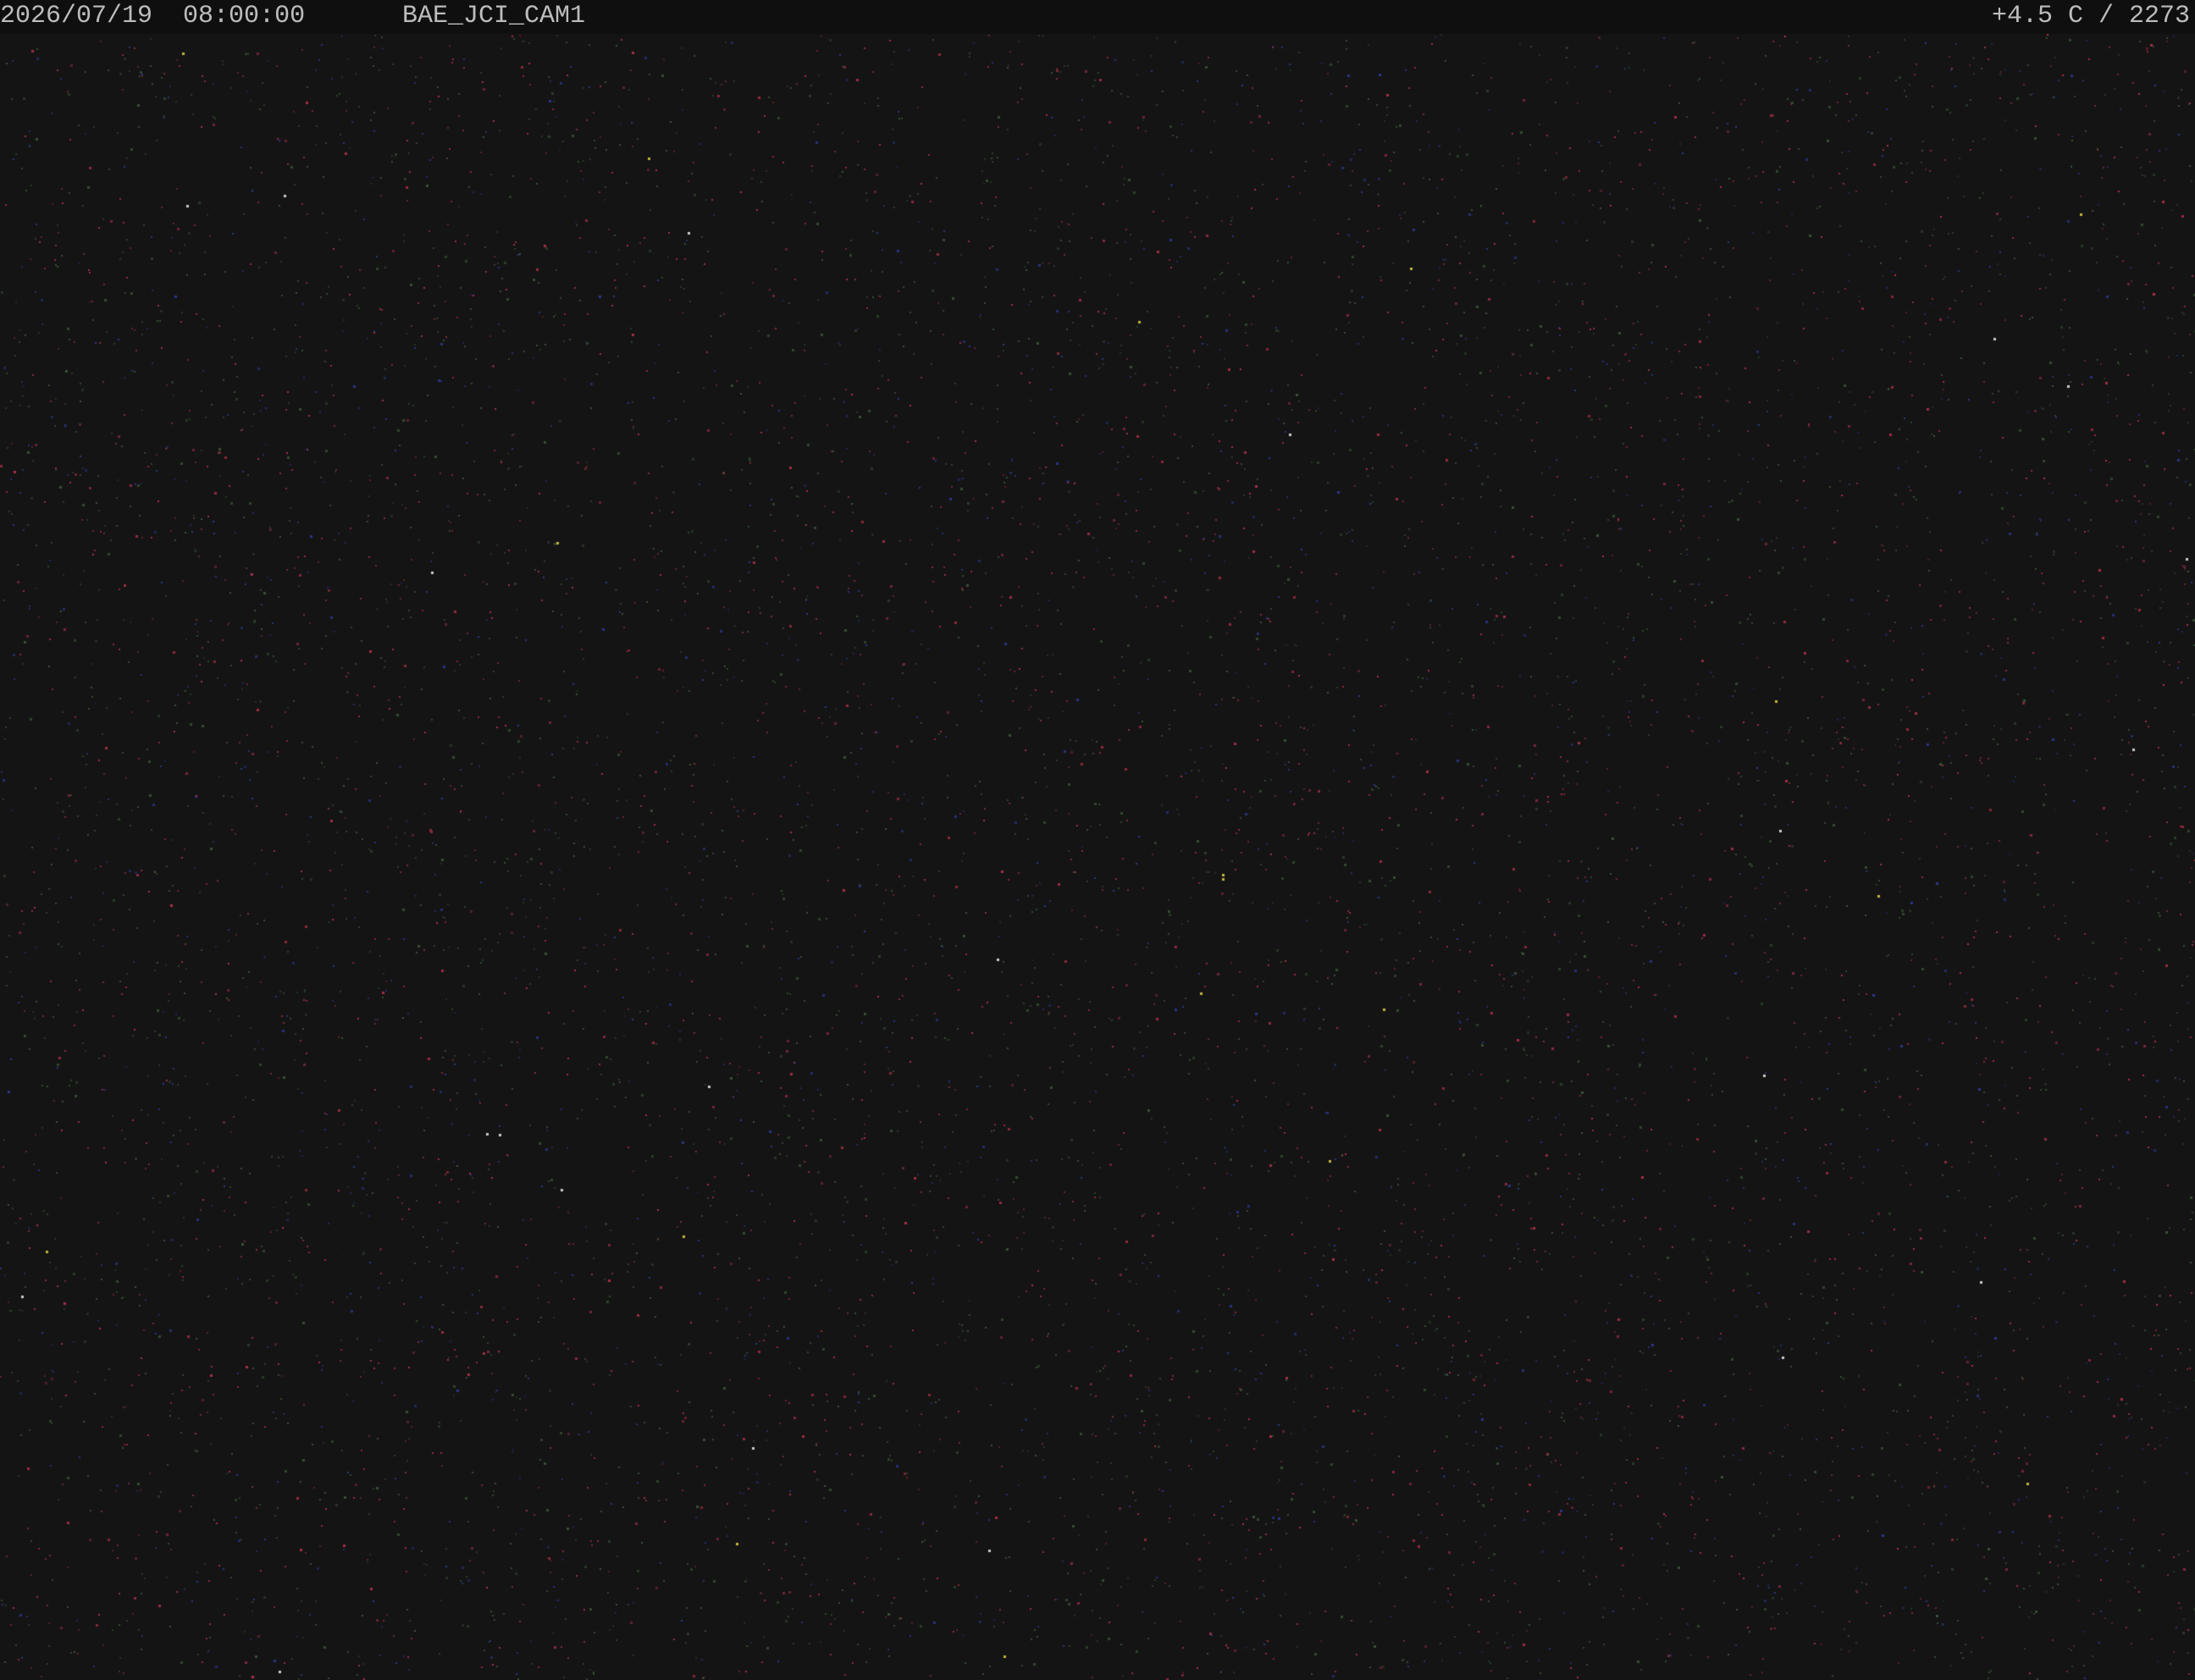 The image size is (2195, 1680). Describe the element at coordinates (77, 16) in the screenshot. I see `osd-date: 2026/07/19` at that location.